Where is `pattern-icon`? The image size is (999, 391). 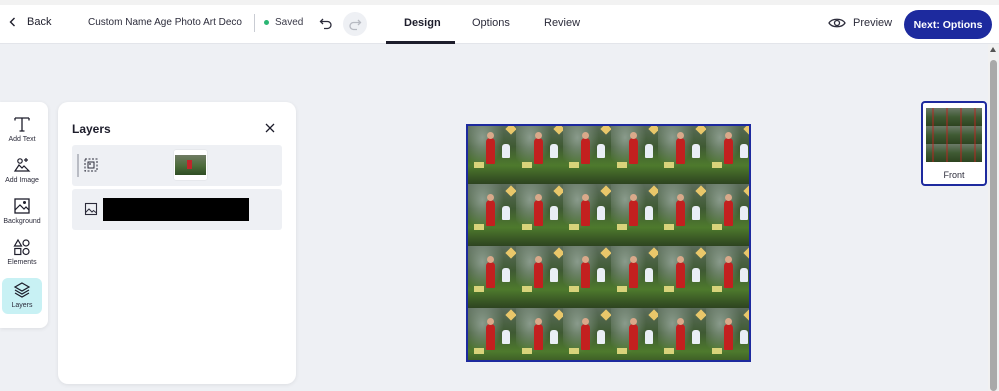
pattern-icon is located at coordinates (91, 165).